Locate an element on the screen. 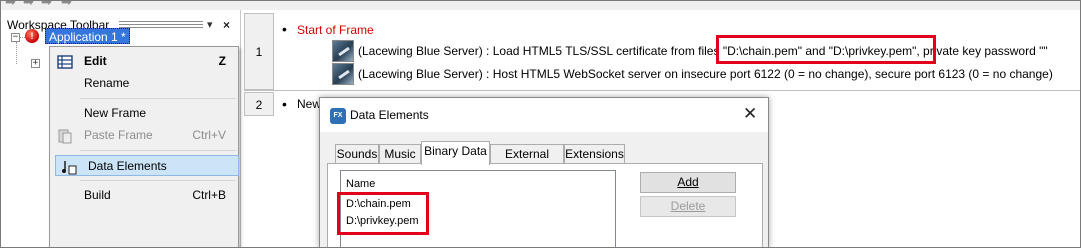 This screenshot has width=1081, height=248. dialog-titlebar: FX Data Elements ✕ is located at coordinates (544, 115).